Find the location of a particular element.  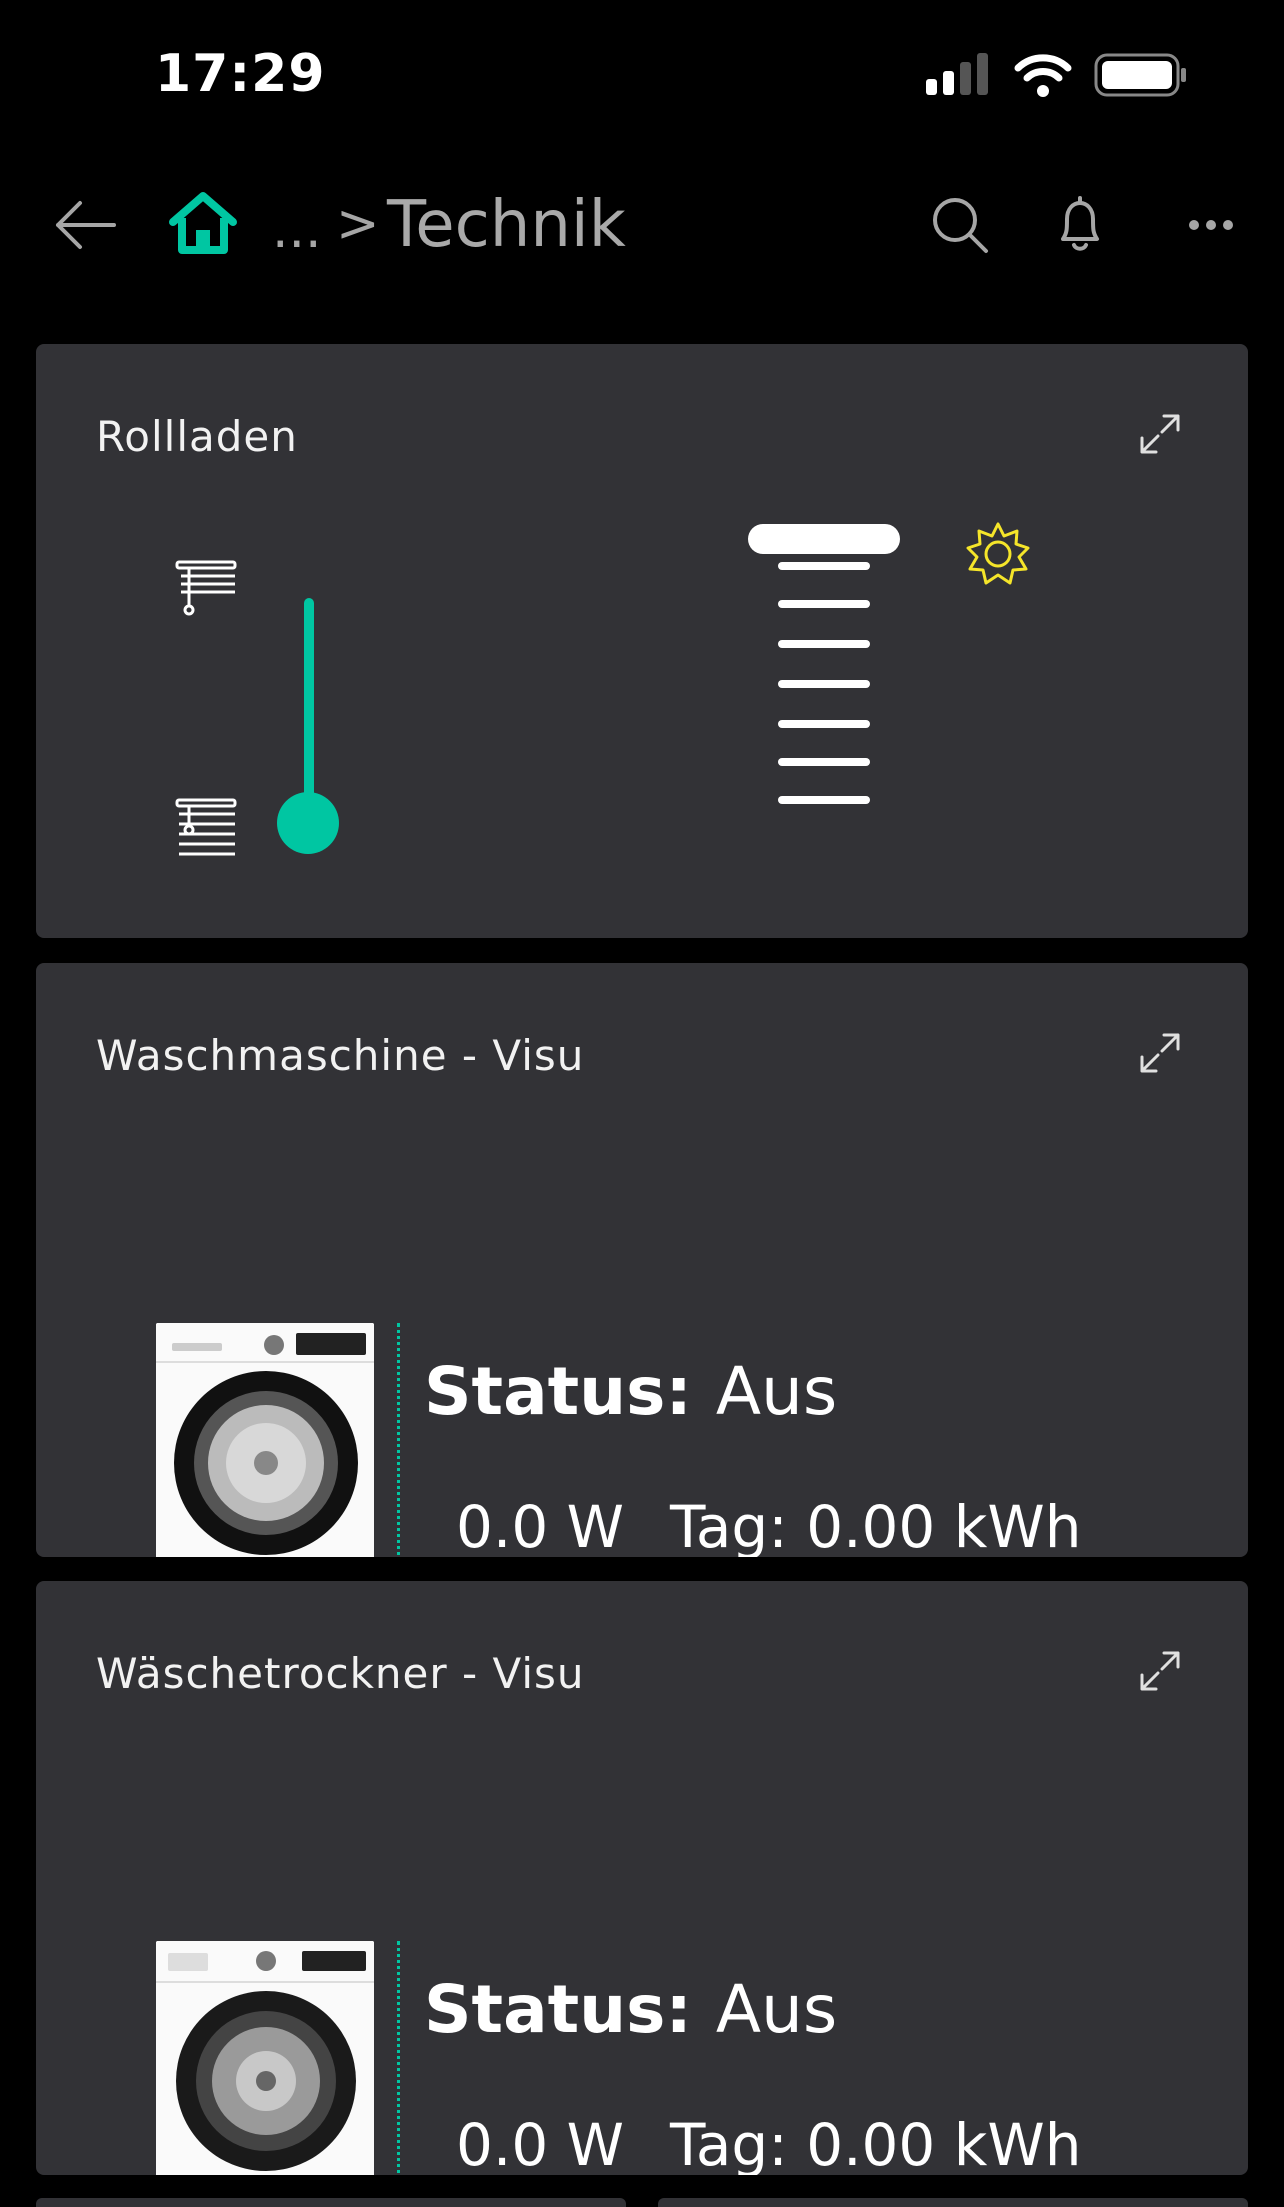

battery-icon is located at coordinates (1140, 75).